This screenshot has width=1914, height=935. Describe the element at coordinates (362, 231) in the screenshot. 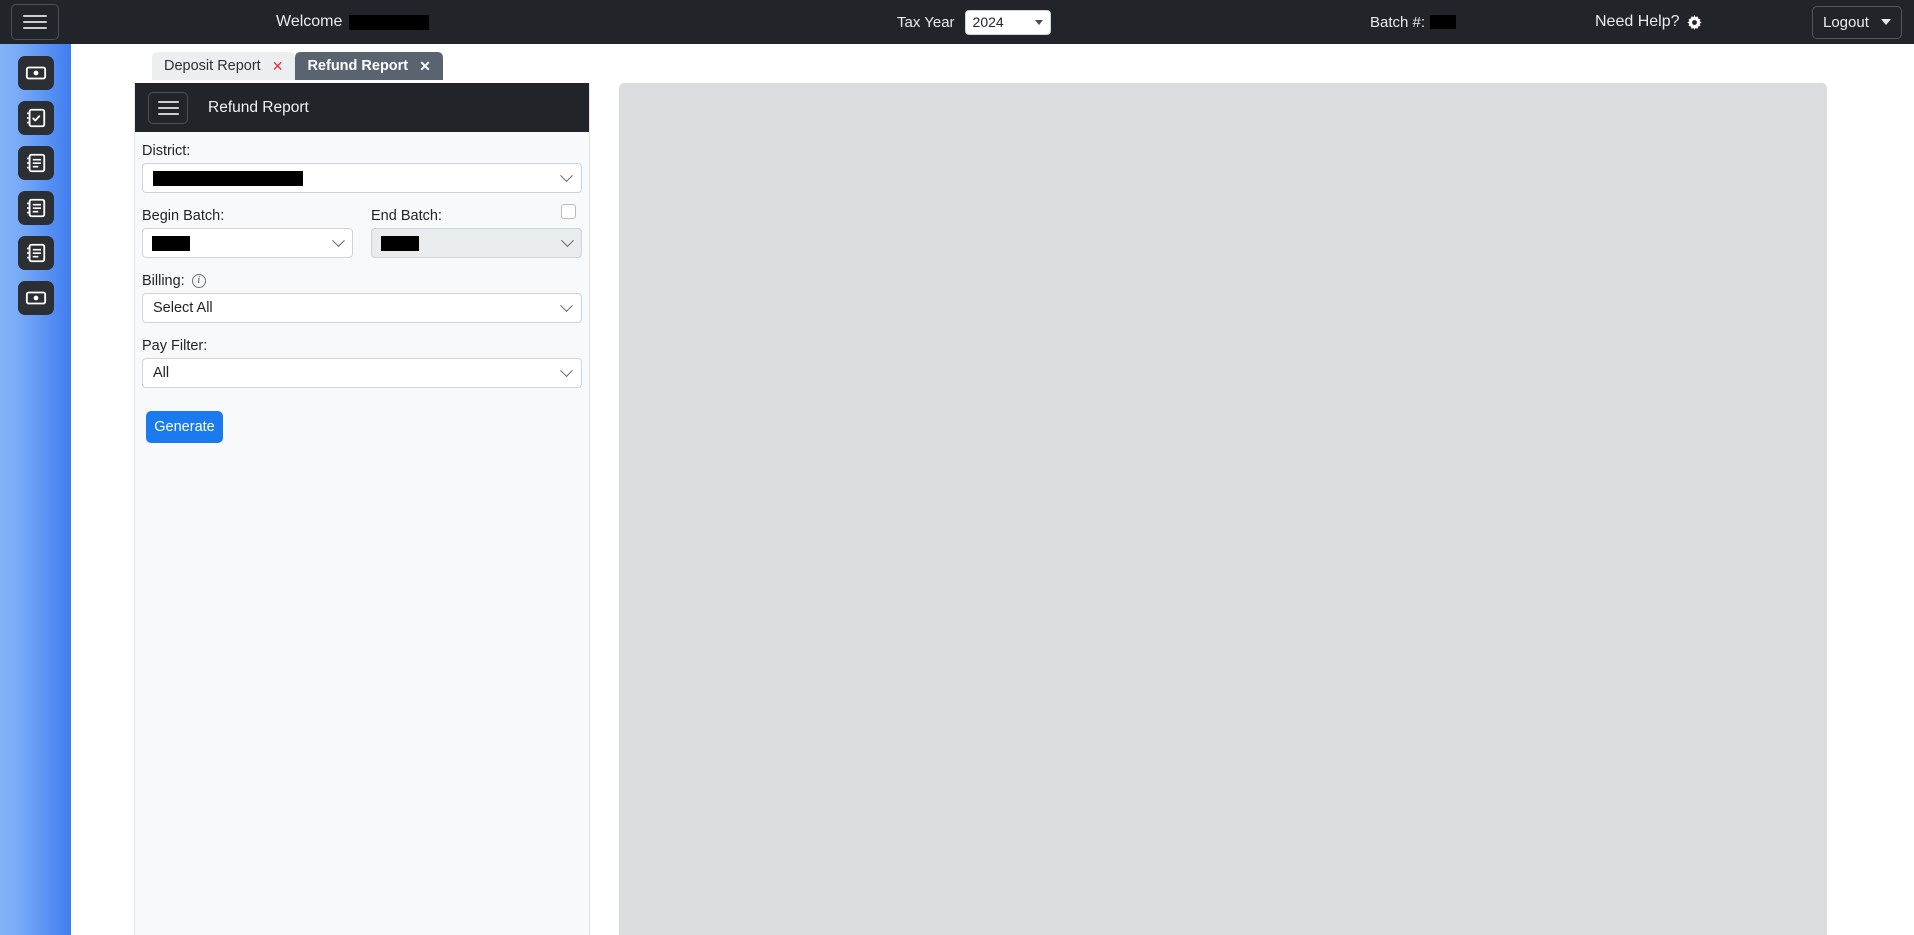

I see `batch-range-row: Begin Batch: End Batch:` at that location.